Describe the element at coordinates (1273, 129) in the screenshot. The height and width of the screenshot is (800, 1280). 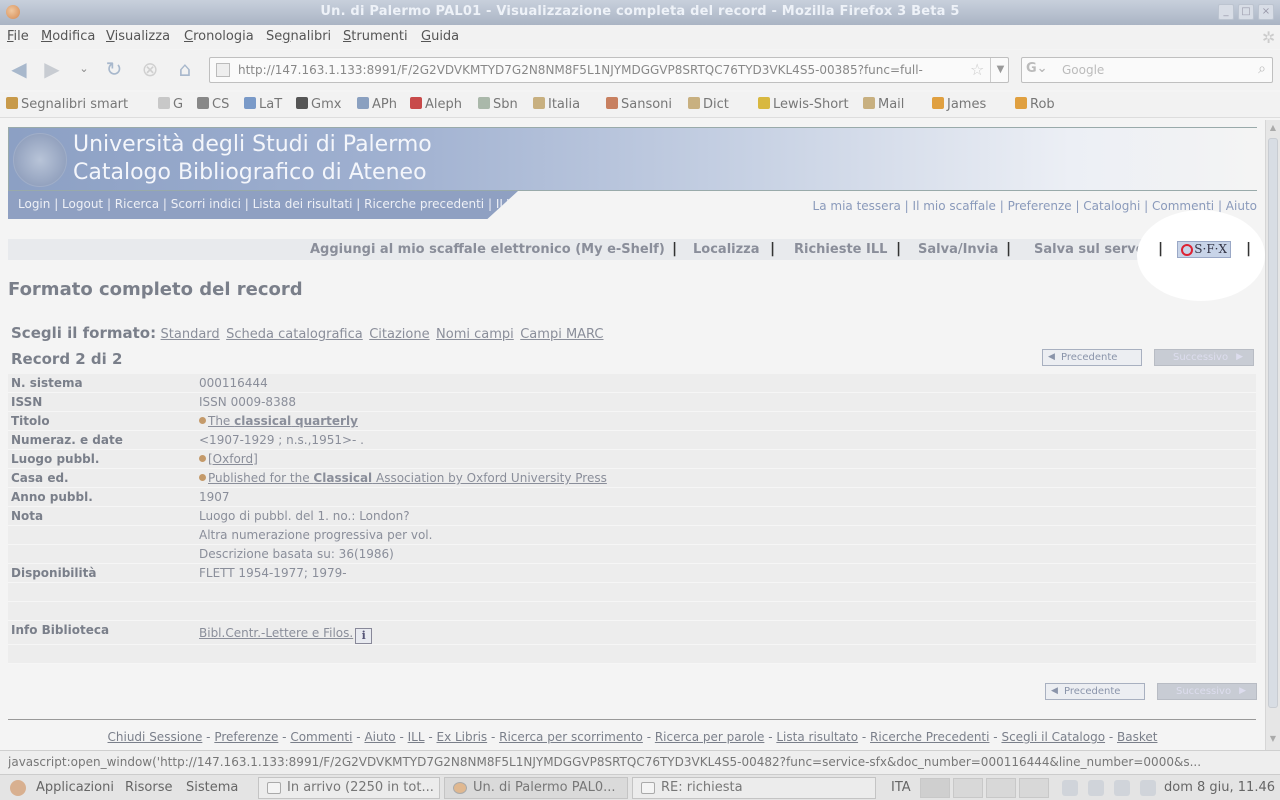
I see `scroll-up-icon: ▲` at that location.